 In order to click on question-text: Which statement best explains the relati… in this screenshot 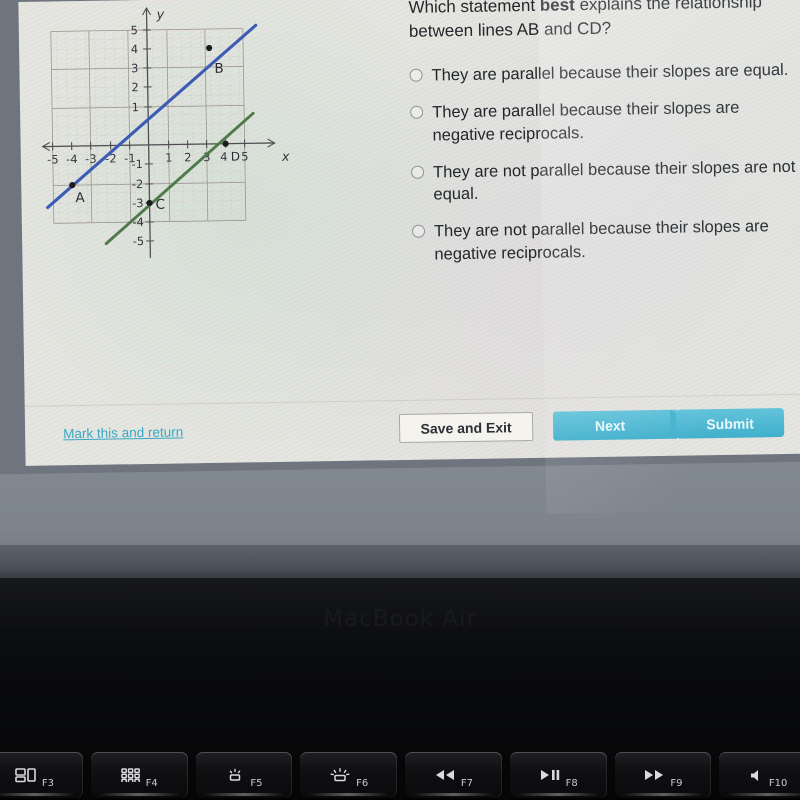, I will do `click(602, 22)`.